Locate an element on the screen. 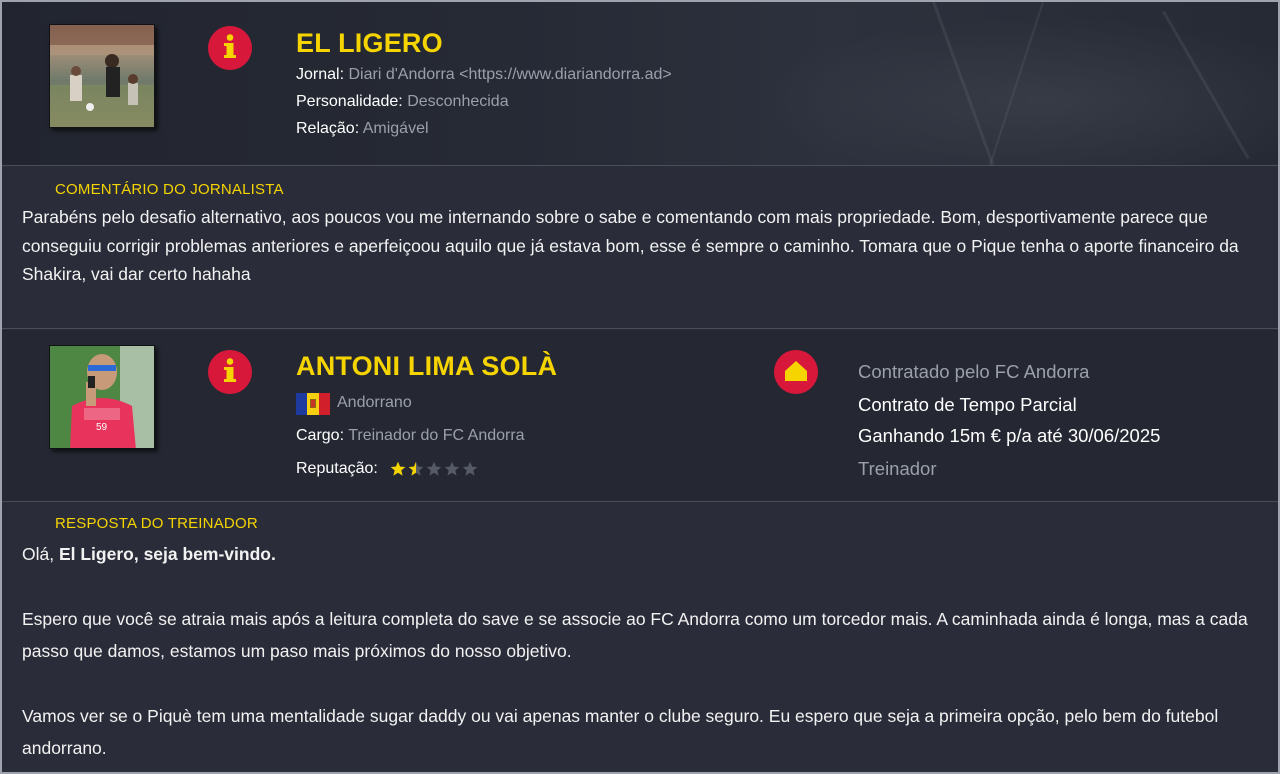  journalist-name: EL LIGERO is located at coordinates (369, 43).